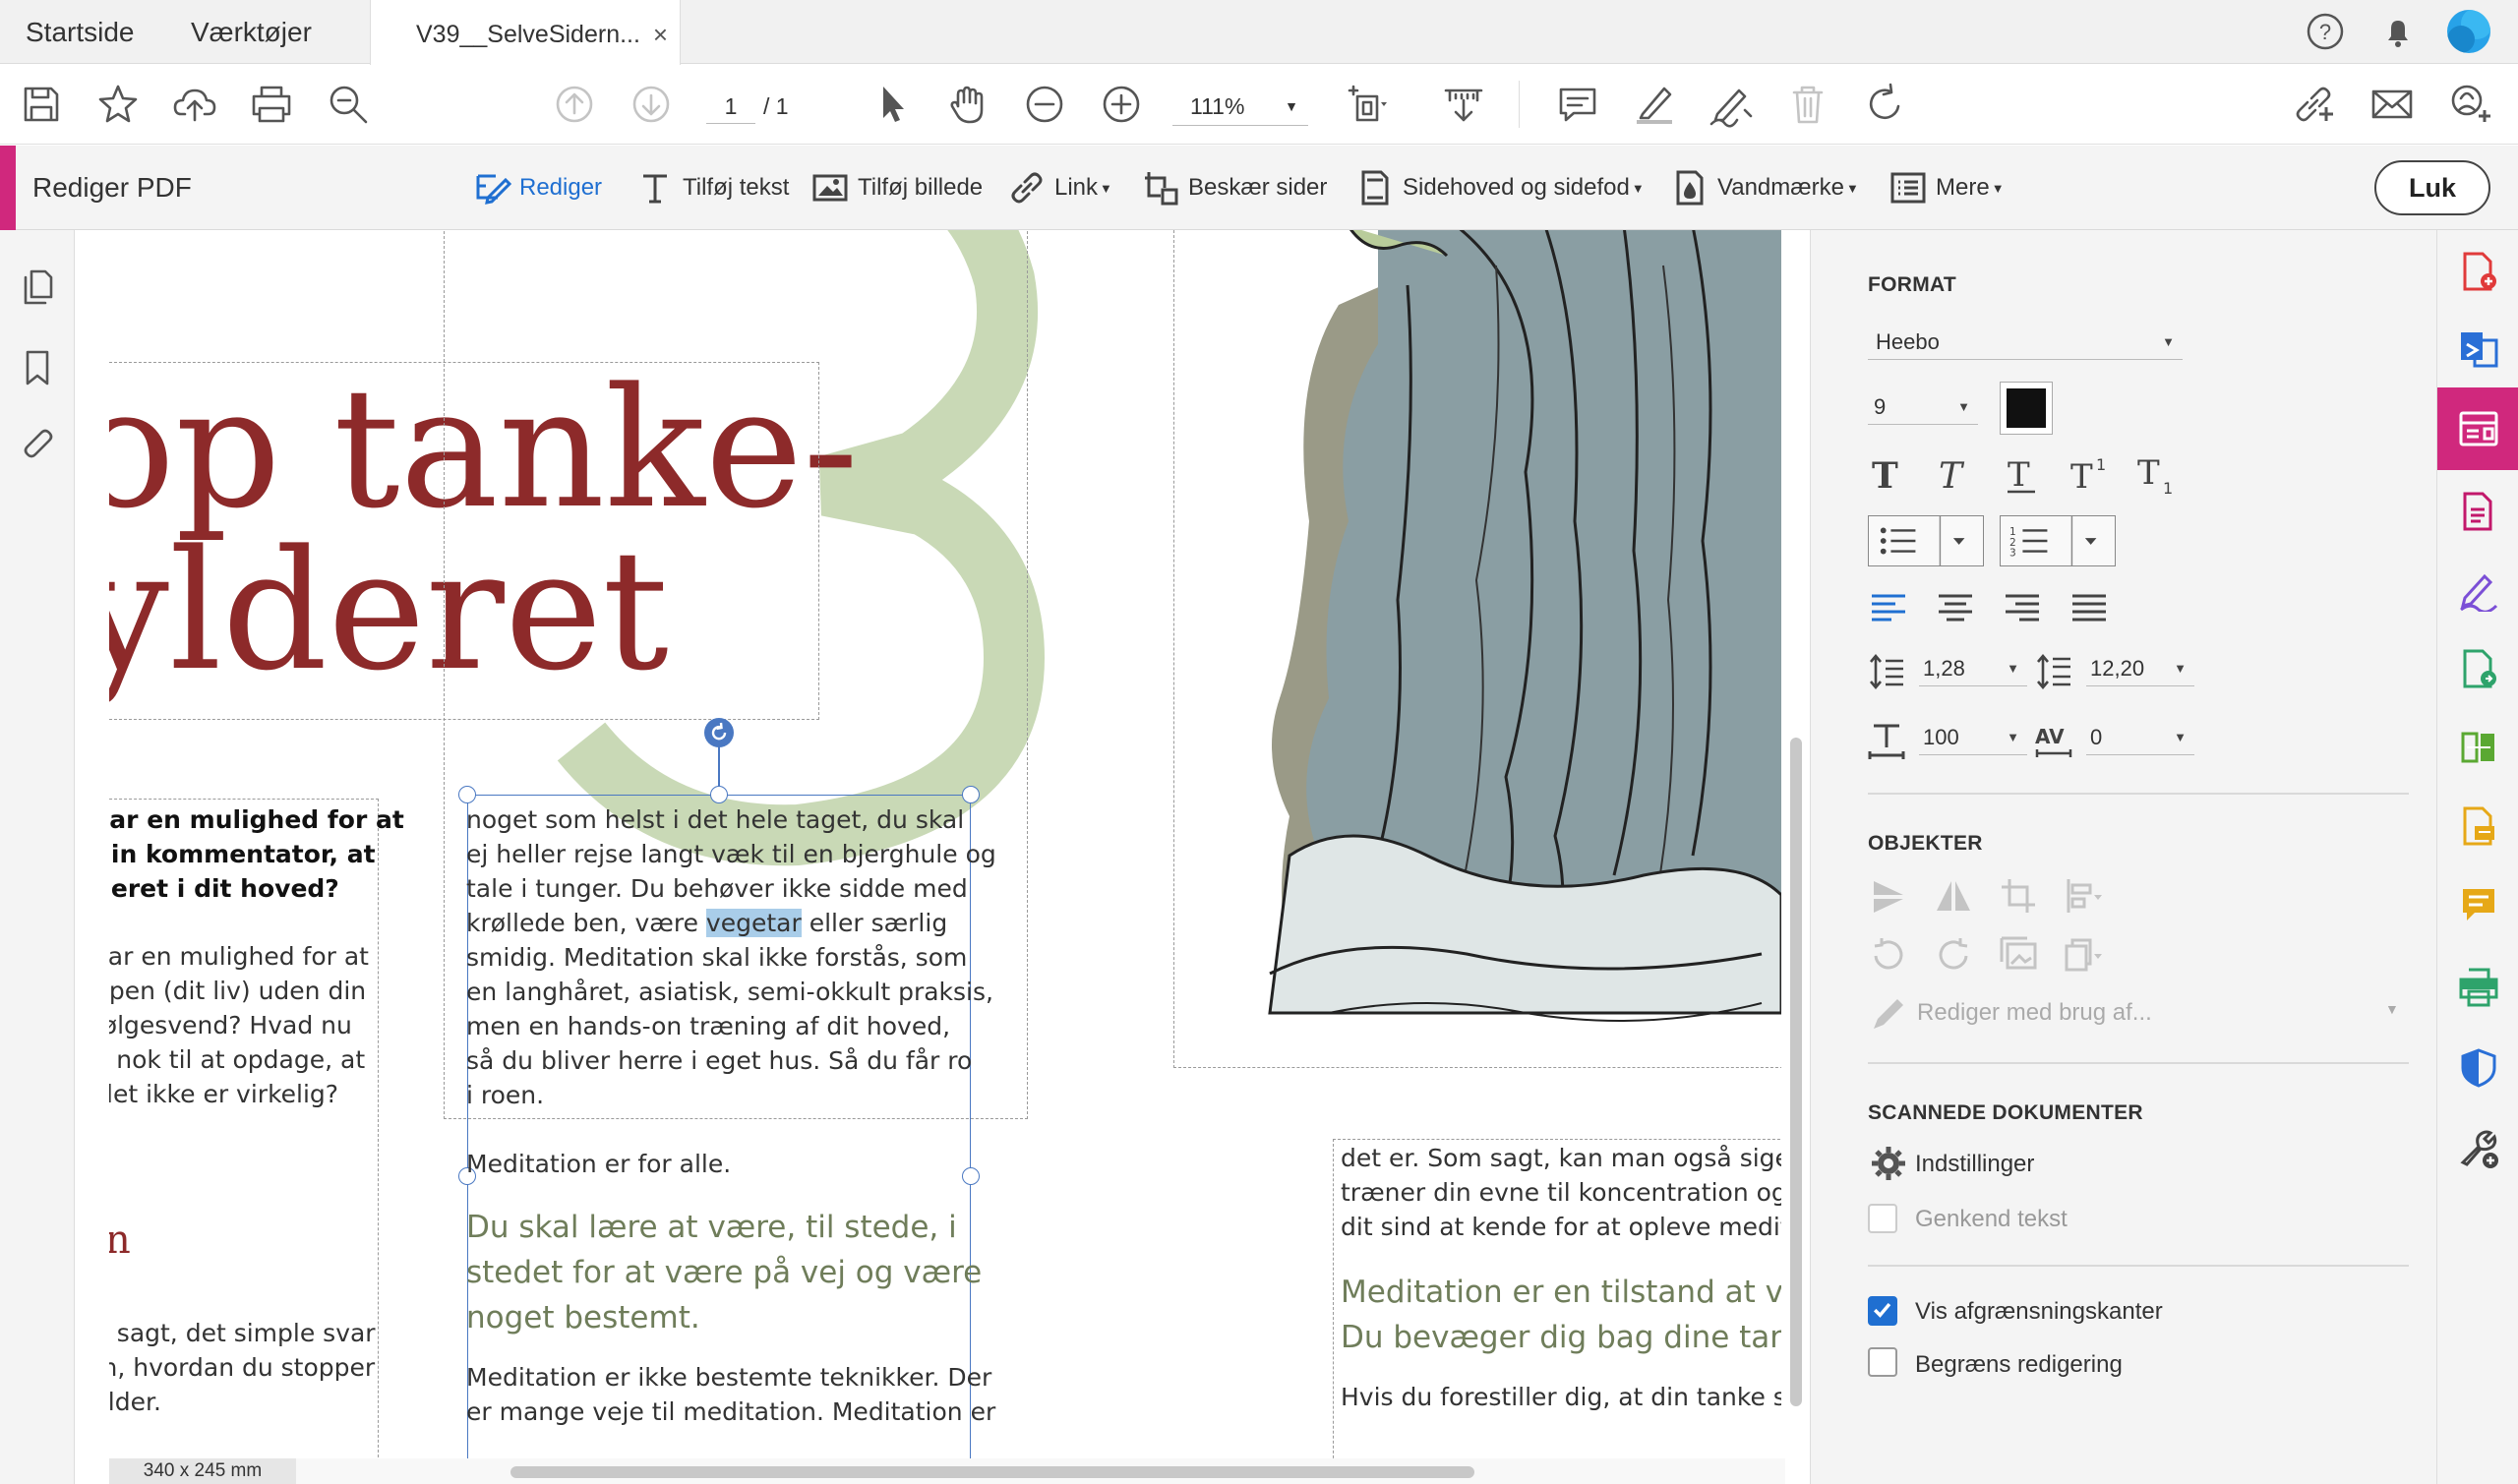 The height and width of the screenshot is (1484, 2518). Describe the element at coordinates (2325, 32) in the screenshot. I see `help-icon: ?` at that location.